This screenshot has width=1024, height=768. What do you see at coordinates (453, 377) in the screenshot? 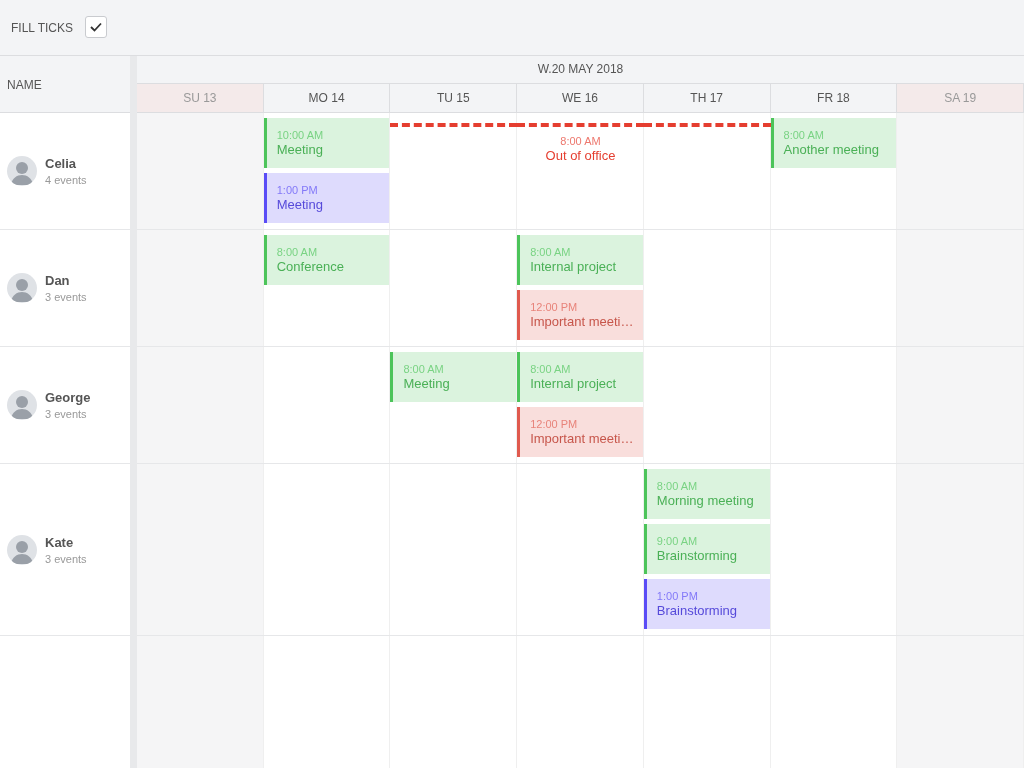
I see `event-card: 8:00 AM Meeting` at bounding box center [453, 377].